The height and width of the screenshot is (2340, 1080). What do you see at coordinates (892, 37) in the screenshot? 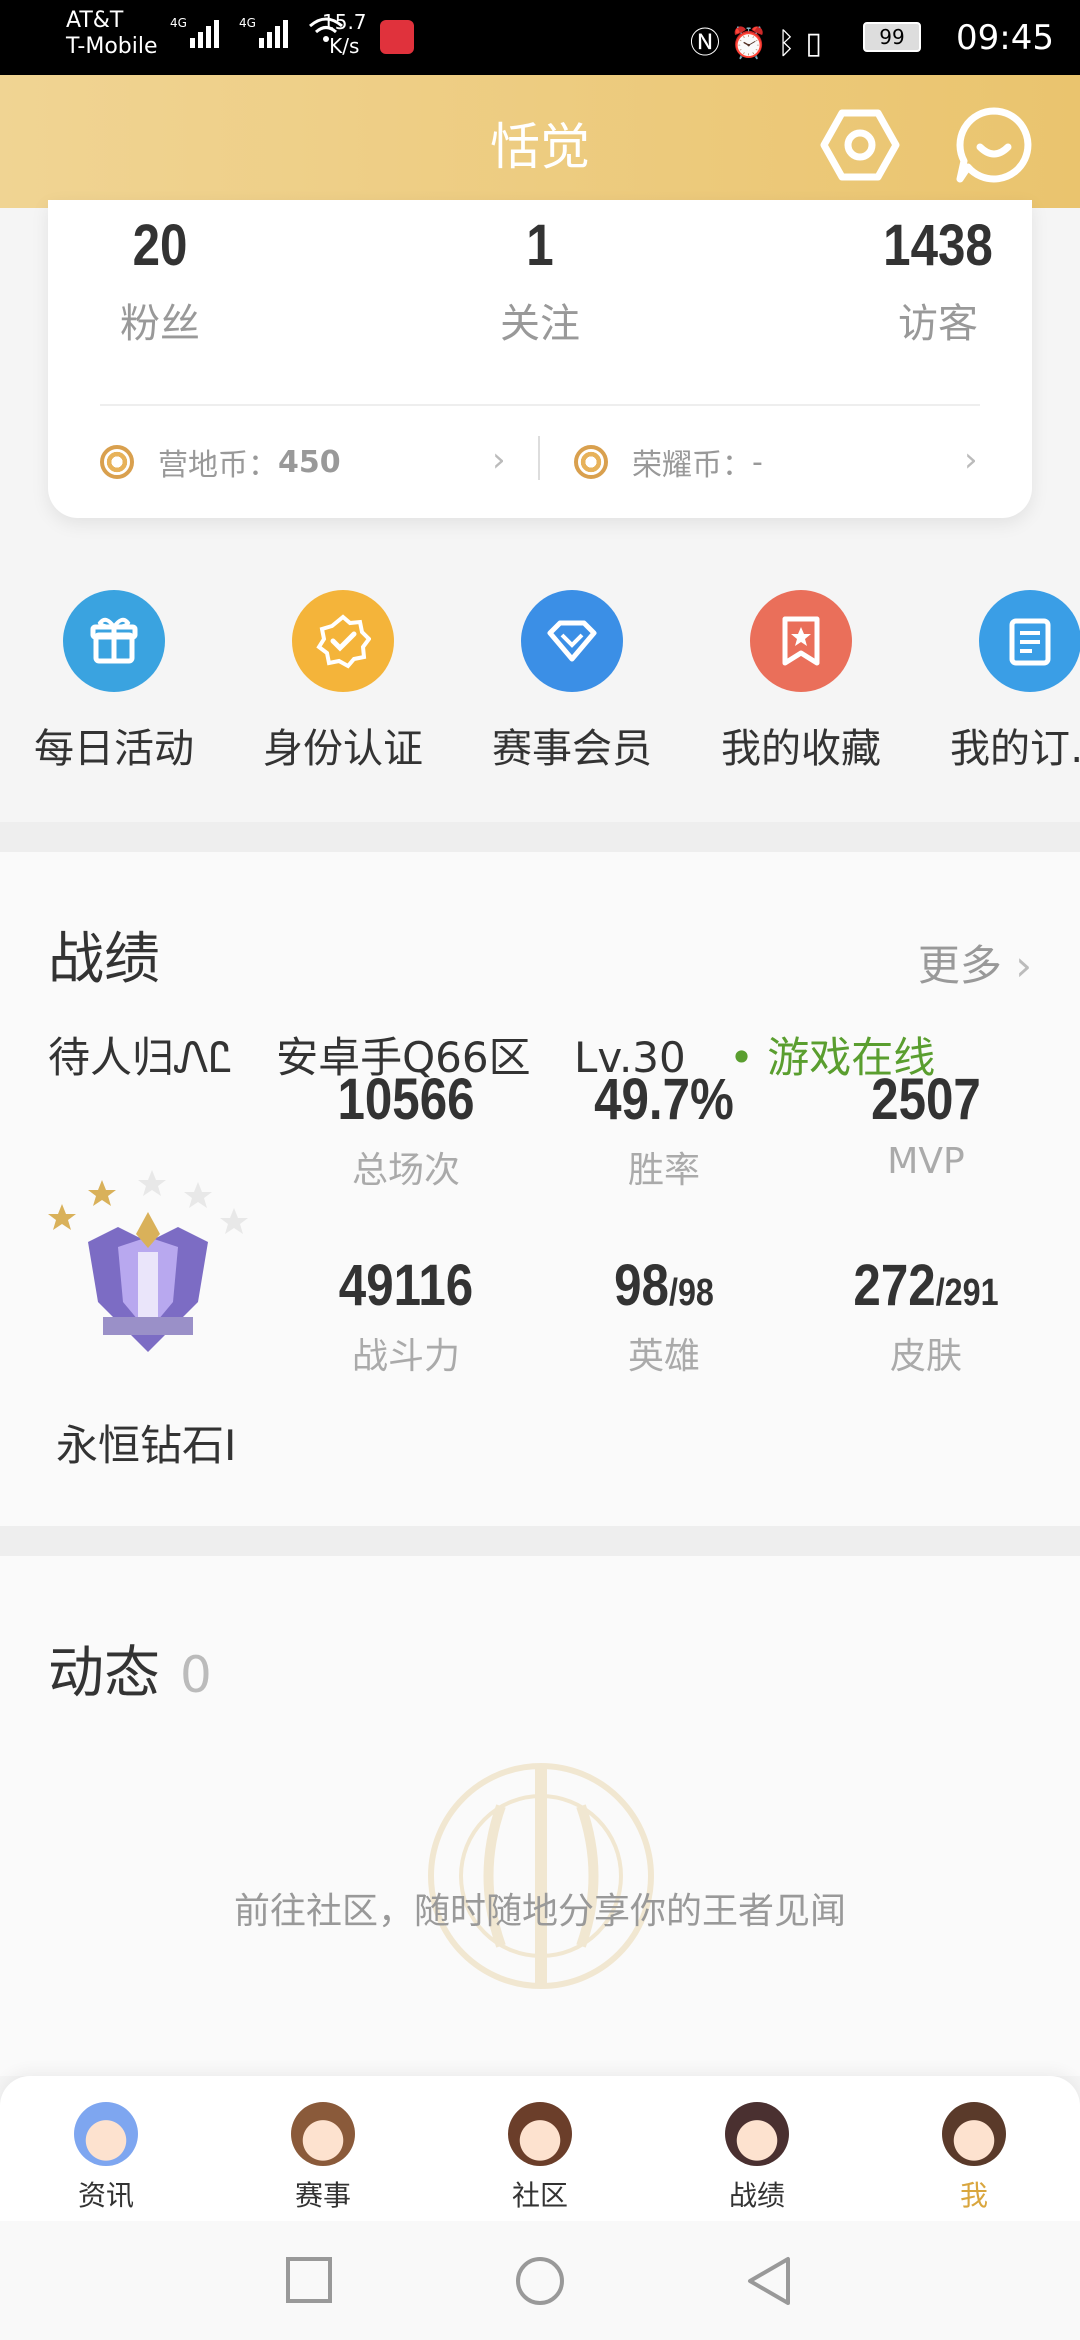
I see `battery-icon: 99` at bounding box center [892, 37].